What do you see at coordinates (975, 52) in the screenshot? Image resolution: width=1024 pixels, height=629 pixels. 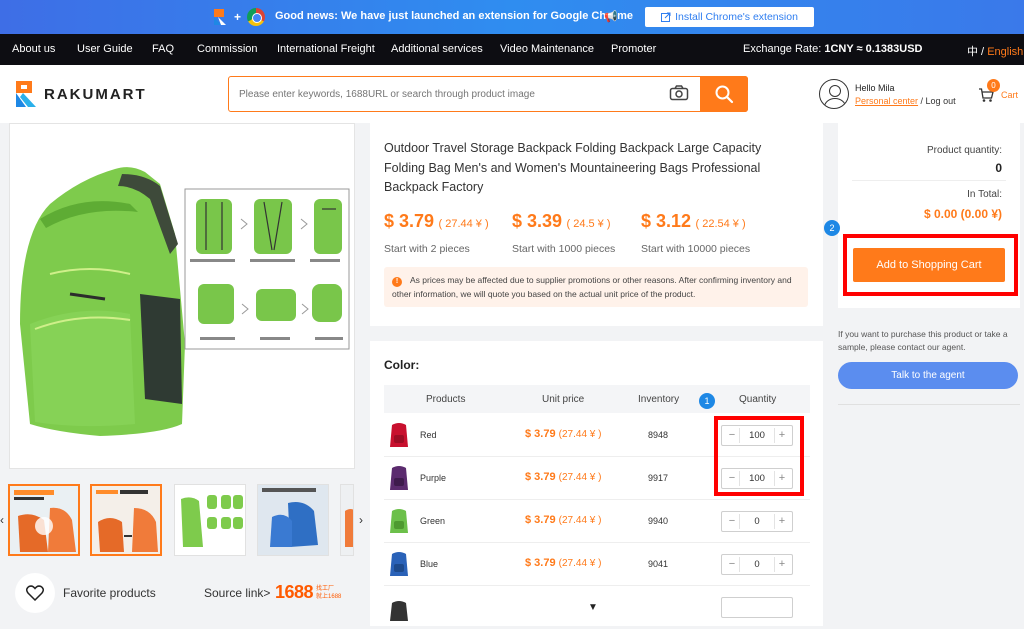 I see `lang-chinese: 中 /` at bounding box center [975, 52].